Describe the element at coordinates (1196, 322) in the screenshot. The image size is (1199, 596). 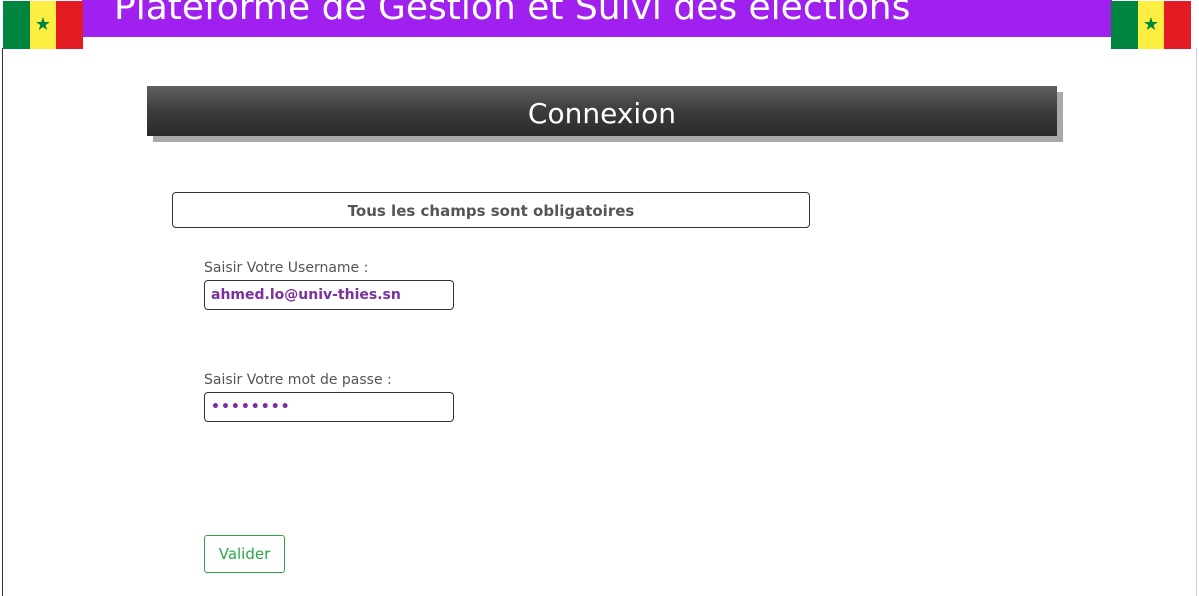
I see `page-right-border` at that location.